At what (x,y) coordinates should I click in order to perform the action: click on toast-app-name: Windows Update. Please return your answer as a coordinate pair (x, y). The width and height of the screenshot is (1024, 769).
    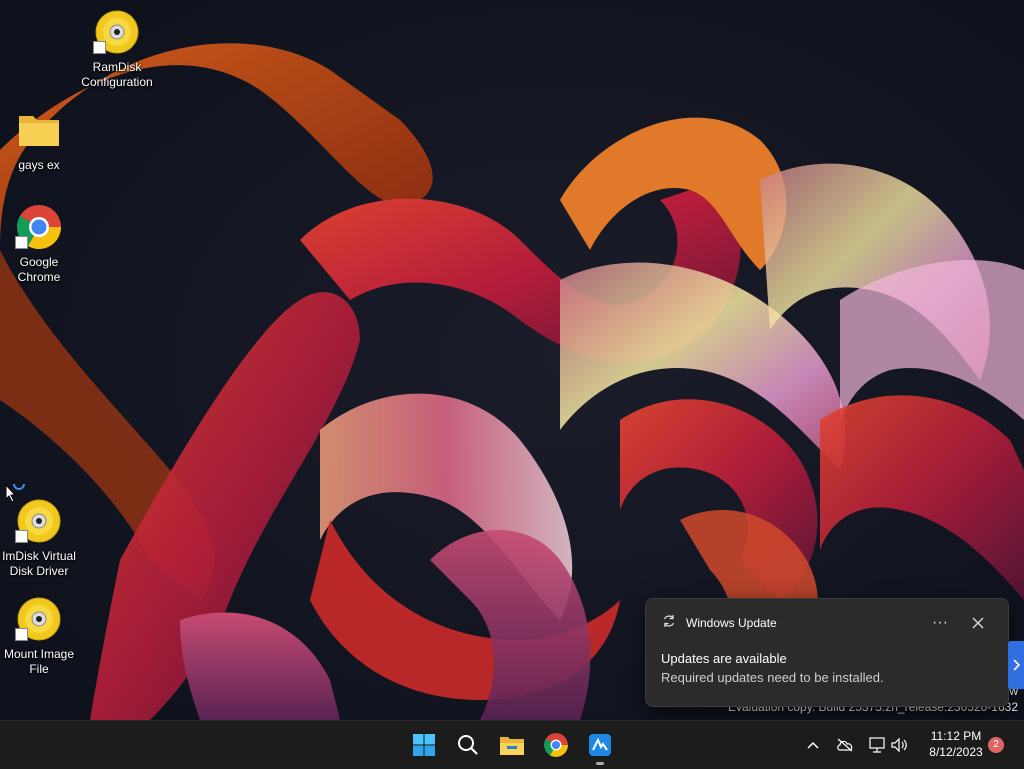
    Looking at the image, I should click on (731, 623).